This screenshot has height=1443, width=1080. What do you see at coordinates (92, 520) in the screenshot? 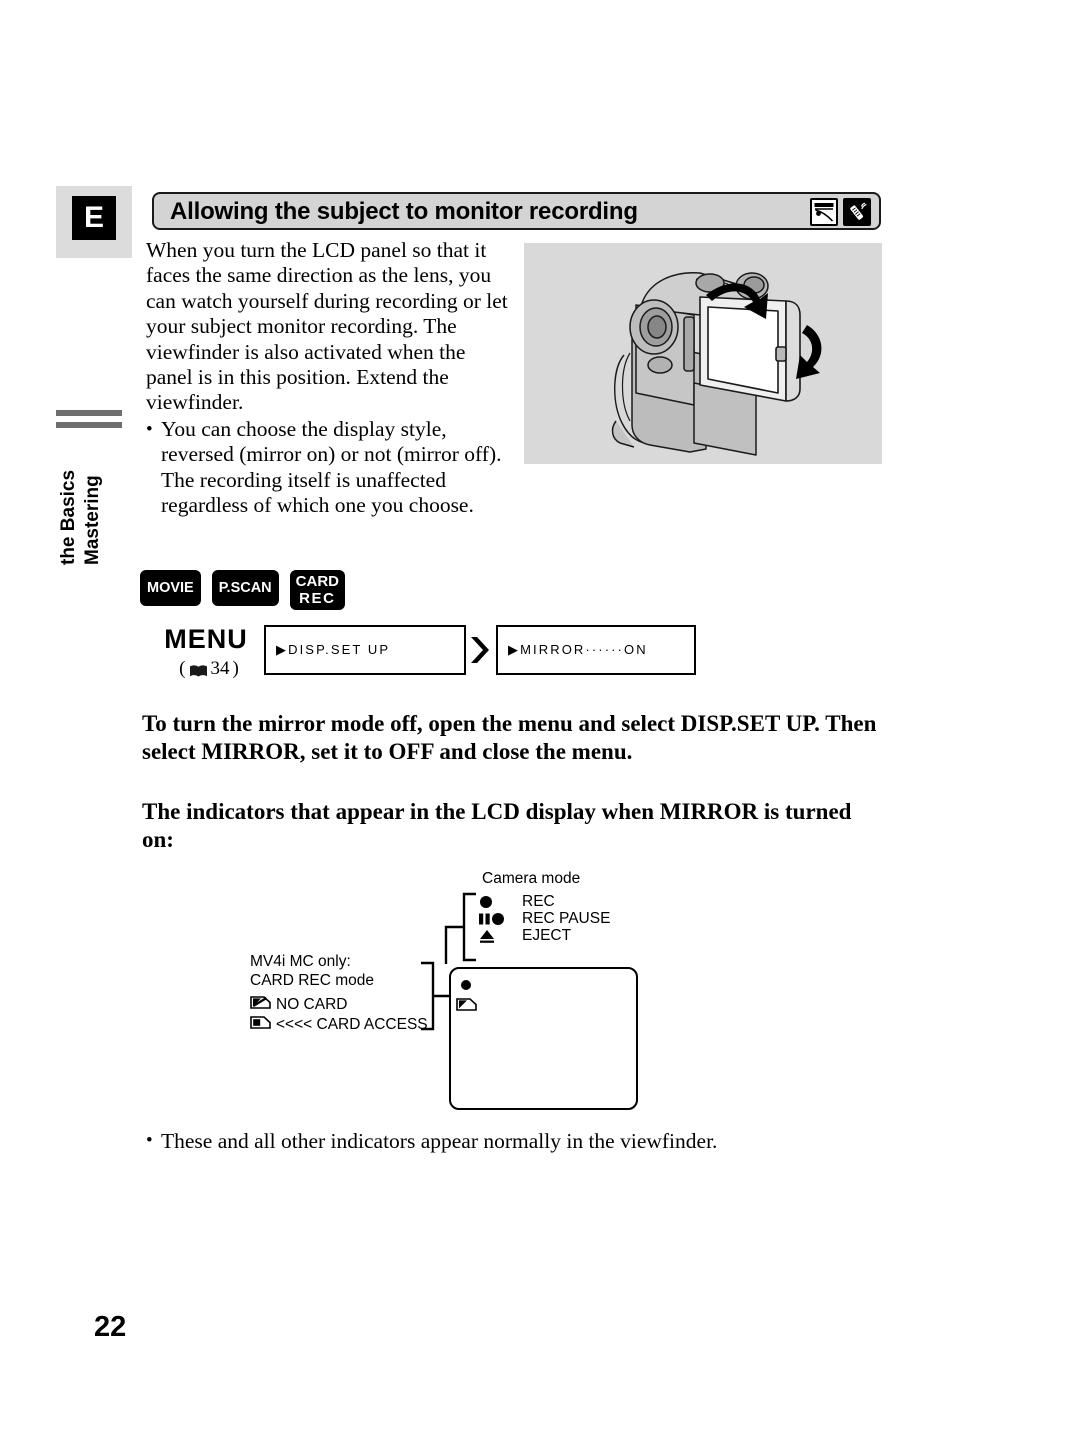
I see `chapter-title-line1: Mastering` at bounding box center [92, 520].